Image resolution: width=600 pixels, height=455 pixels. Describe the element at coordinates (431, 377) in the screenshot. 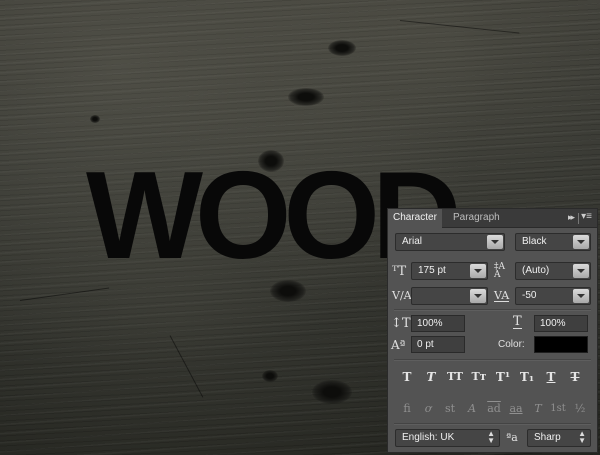

I see `faux-italic-button: T` at that location.